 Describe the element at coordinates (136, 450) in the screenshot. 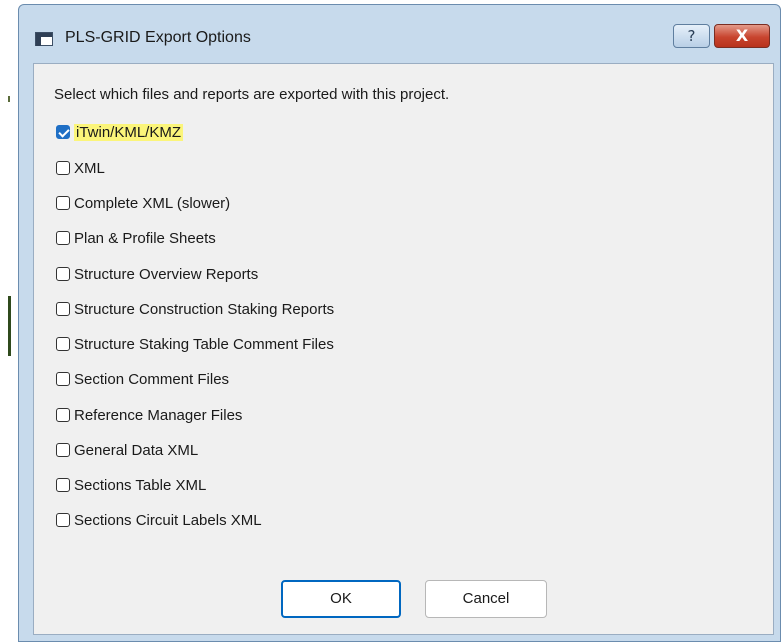

I see `option-label: General Data XML` at that location.